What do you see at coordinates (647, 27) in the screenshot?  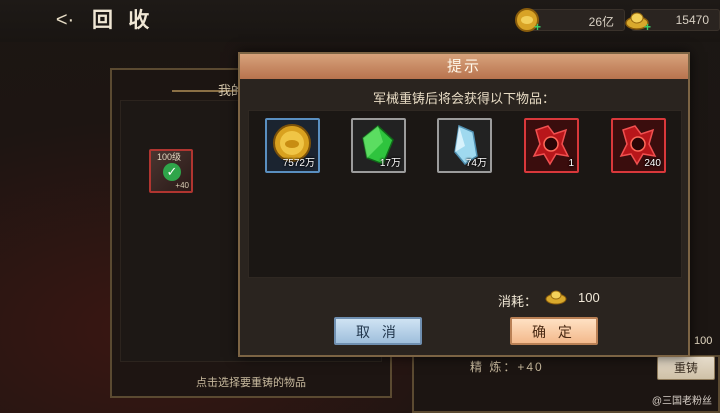 I see `add-ingot-icon: +` at bounding box center [647, 27].